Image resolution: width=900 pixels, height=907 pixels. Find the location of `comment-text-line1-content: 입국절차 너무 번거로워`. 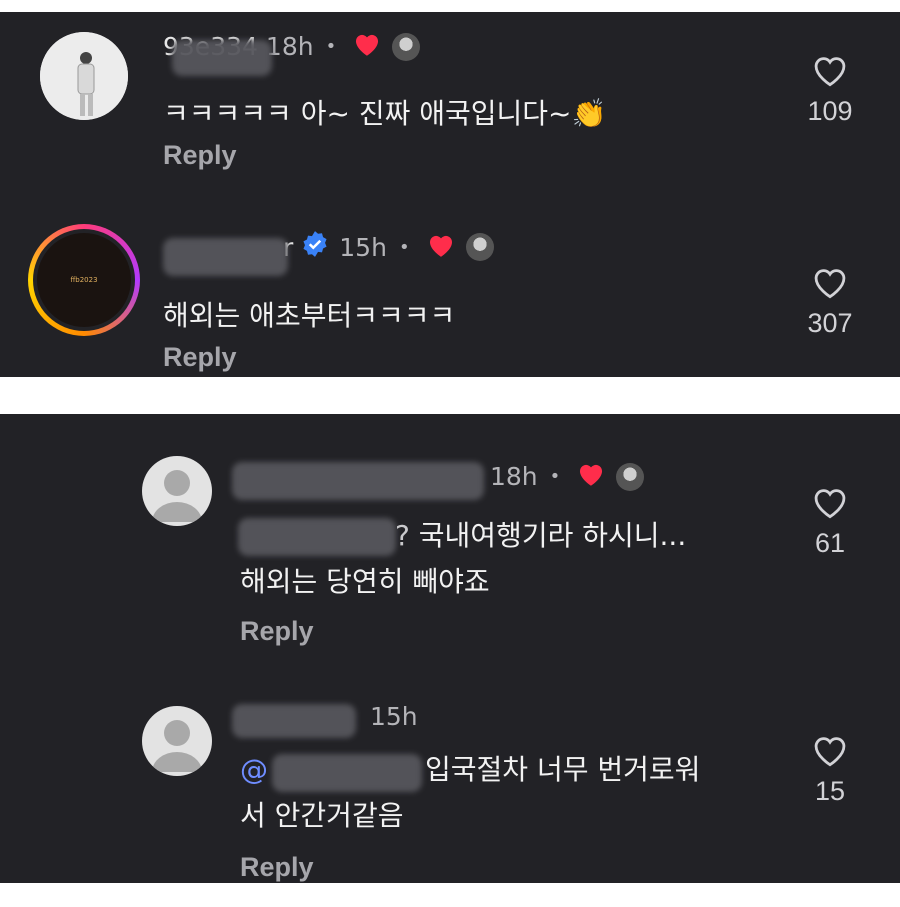

comment-text-line1-content: 입국절차 너무 번거로워 is located at coordinates (563, 769).